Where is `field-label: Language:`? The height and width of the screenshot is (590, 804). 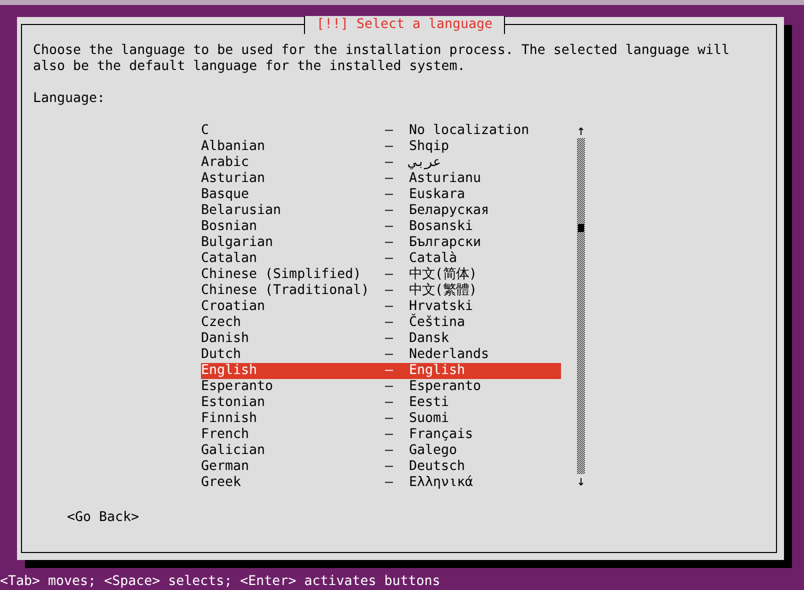 field-label: Language: is located at coordinates (69, 99).